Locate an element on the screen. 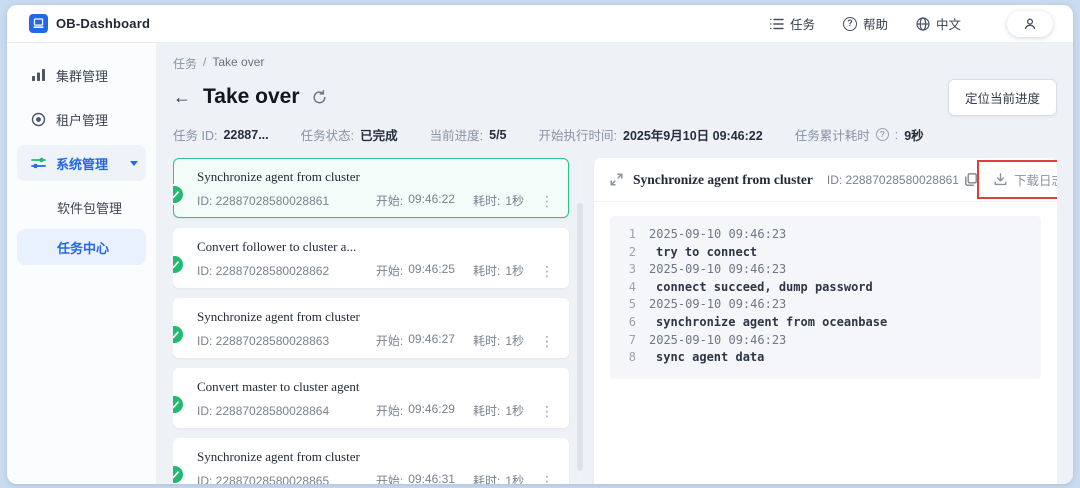 The width and height of the screenshot is (1080, 488). copy-icon is located at coordinates (971, 179).